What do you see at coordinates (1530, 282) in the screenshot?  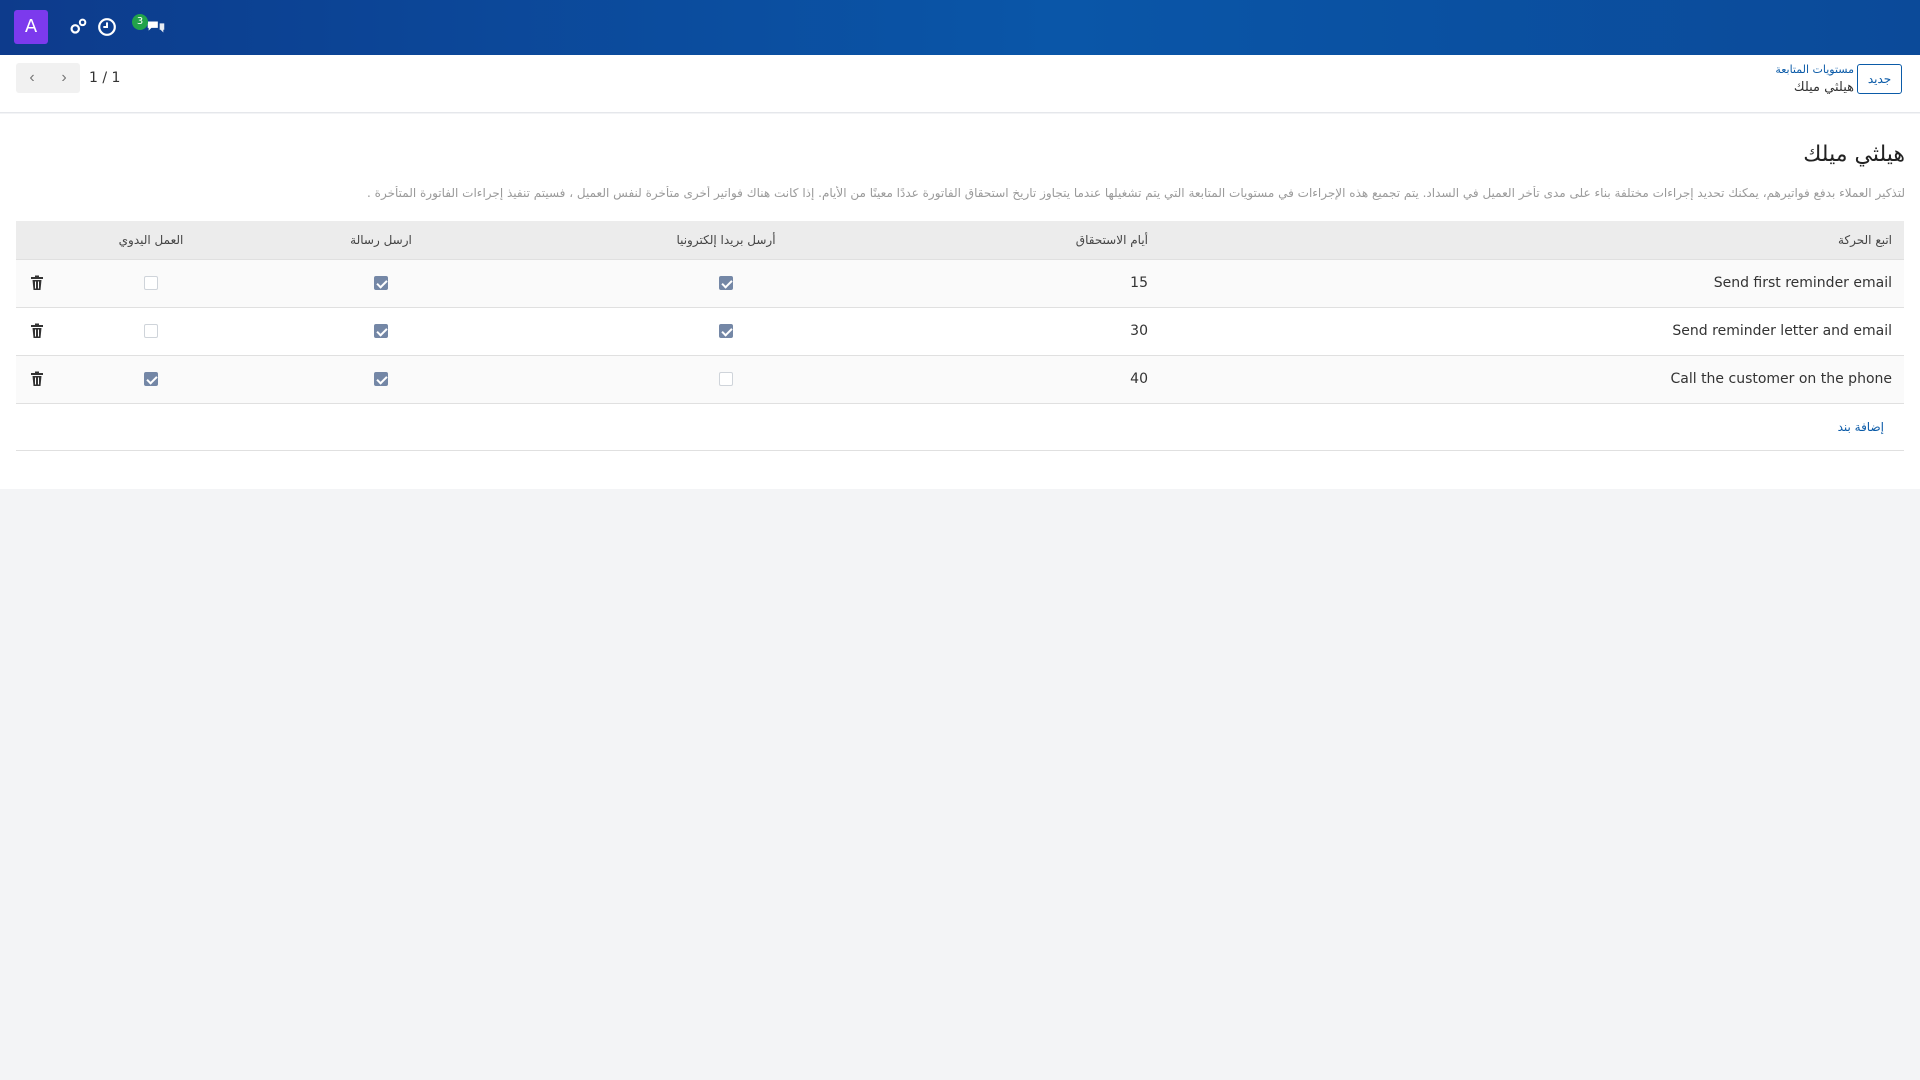 I see `action-cell: Send first reminder email` at bounding box center [1530, 282].